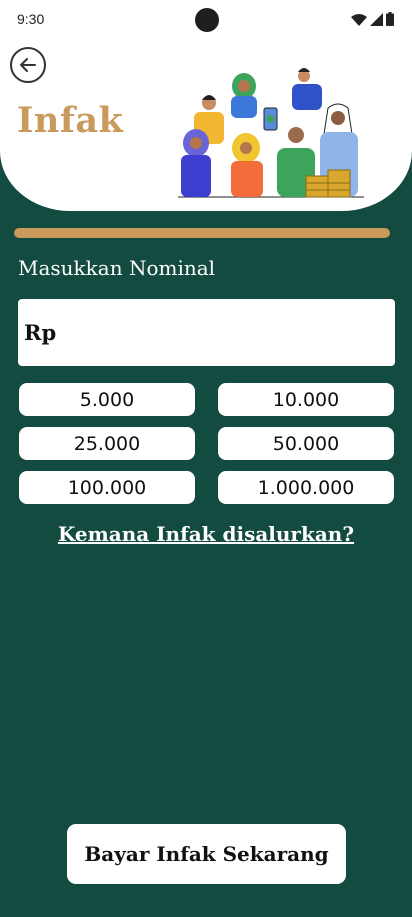 This screenshot has width=412, height=917. What do you see at coordinates (306, 487) in the screenshot?
I see `amount-option-1000000: 1.000.000` at bounding box center [306, 487].